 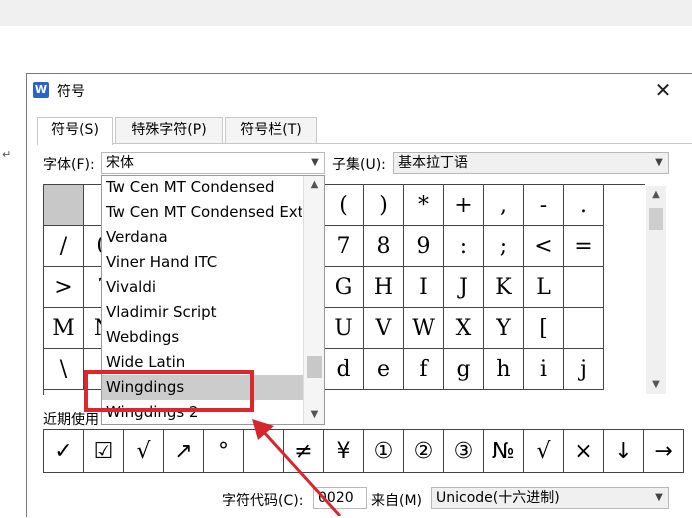 What do you see at coordinates (297, 467) in the screenshot?
I see `annotation-arrow` at bounding box center [297, 467].